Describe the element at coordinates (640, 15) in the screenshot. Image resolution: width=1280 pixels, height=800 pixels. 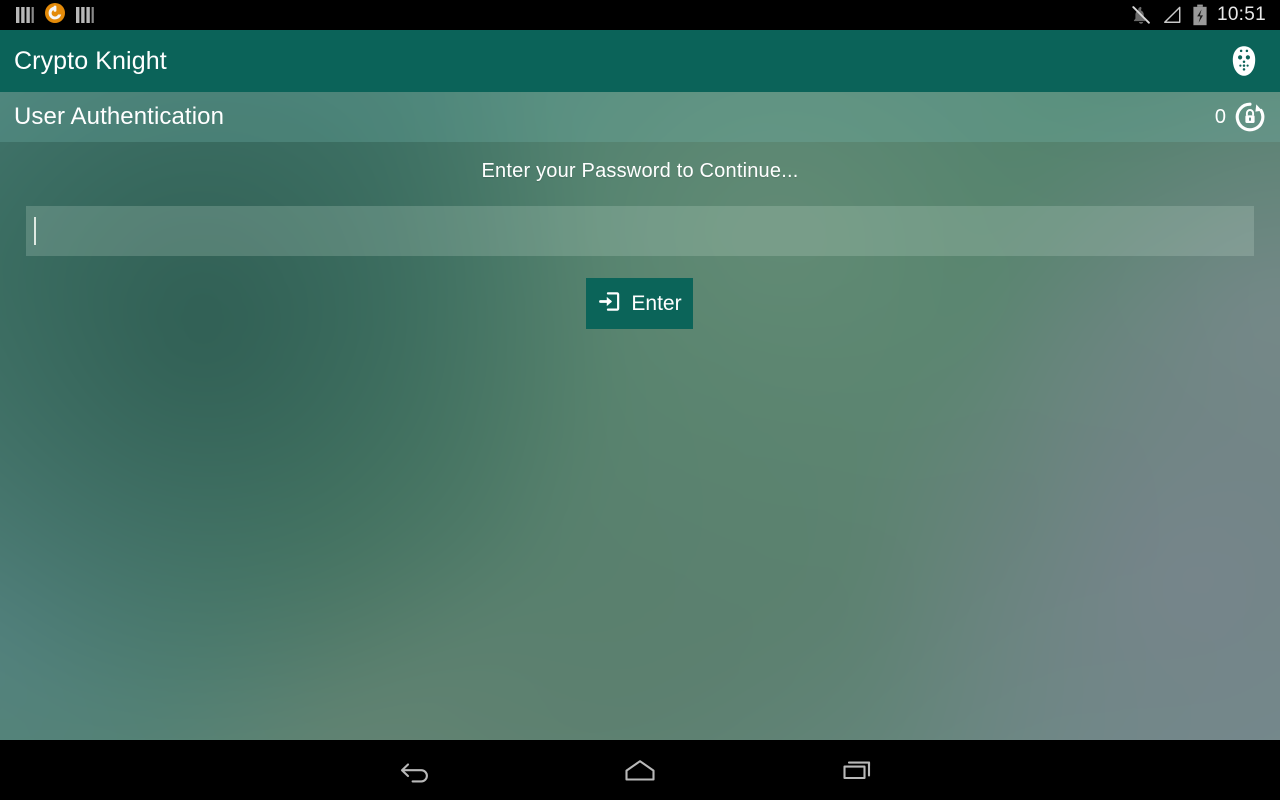
I see `status-bar: 10:51` at that location.